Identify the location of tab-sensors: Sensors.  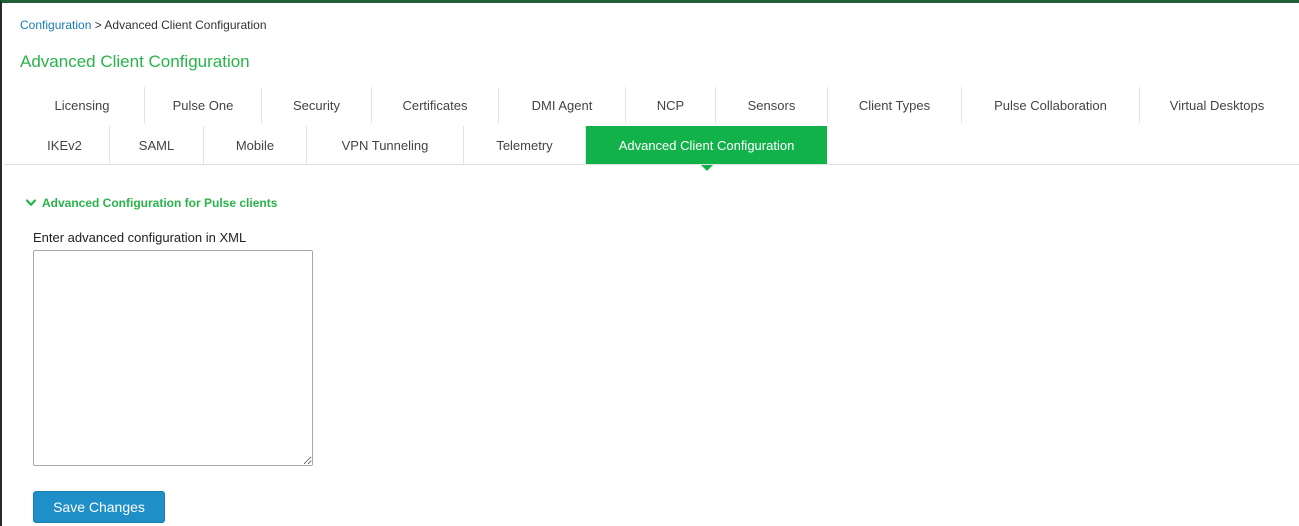
(772, 105).